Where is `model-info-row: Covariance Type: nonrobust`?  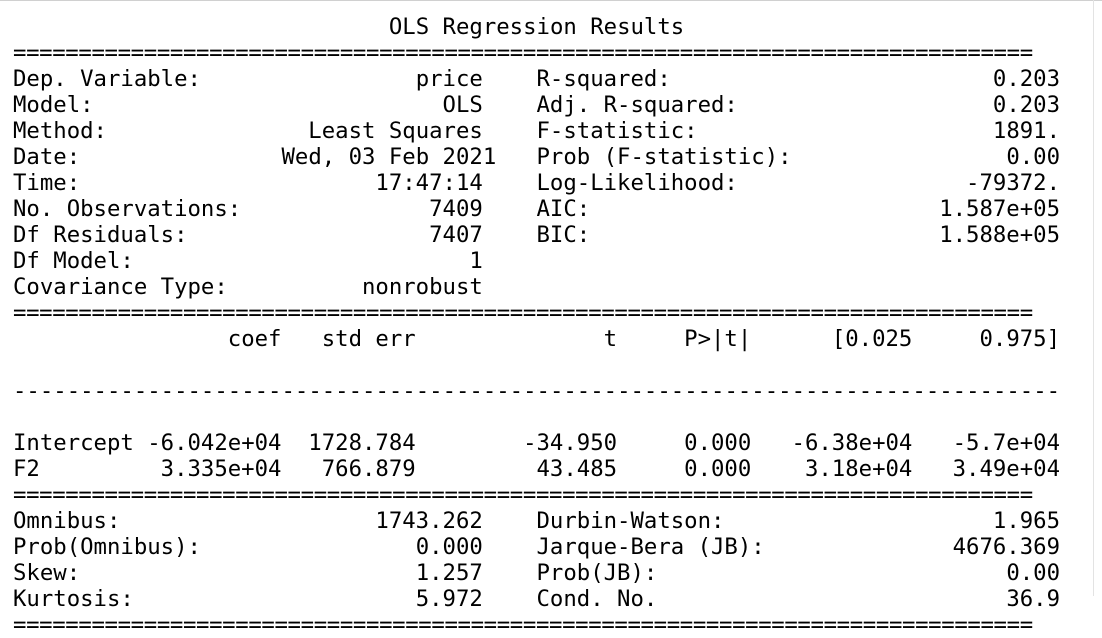 model-info-row: Covariance Type: nonrobust is located at coordinates (536, 287).